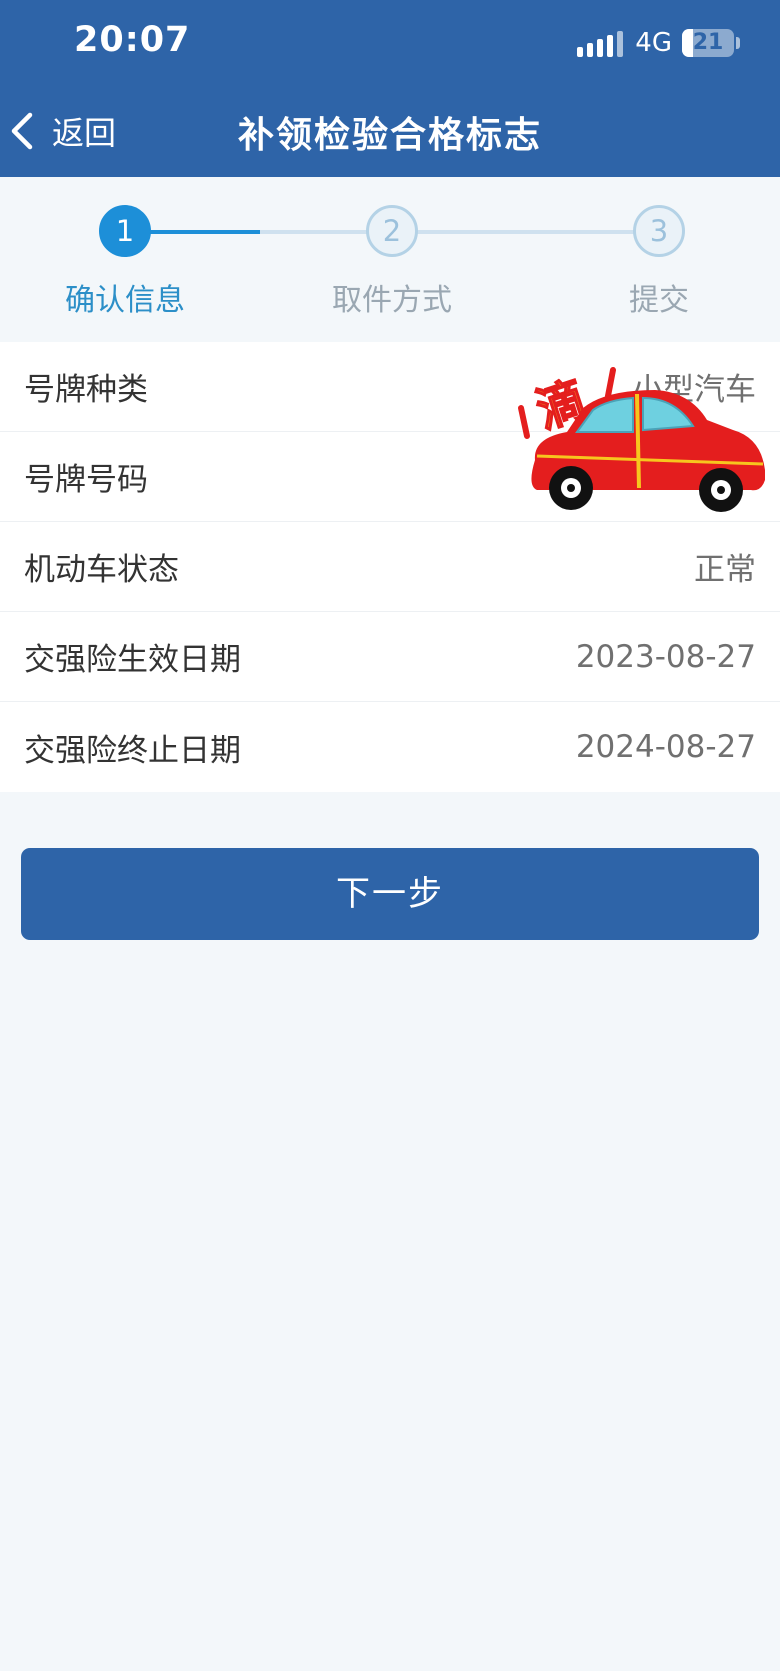  I want to click on step-2-label: 取件方式, so click(392, 300).